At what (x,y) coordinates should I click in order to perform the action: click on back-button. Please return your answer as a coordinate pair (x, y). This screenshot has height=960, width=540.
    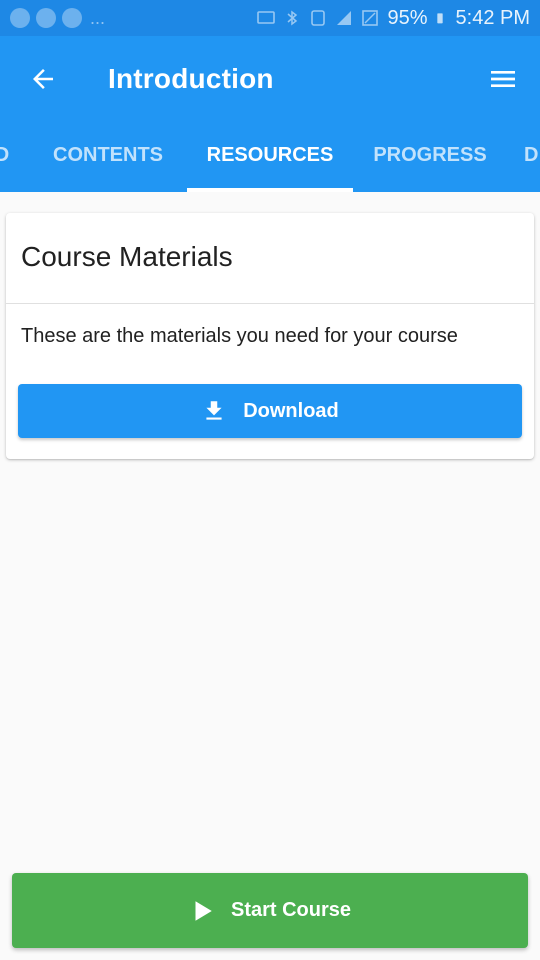
    Looking at the image, I should click on (43, 79).